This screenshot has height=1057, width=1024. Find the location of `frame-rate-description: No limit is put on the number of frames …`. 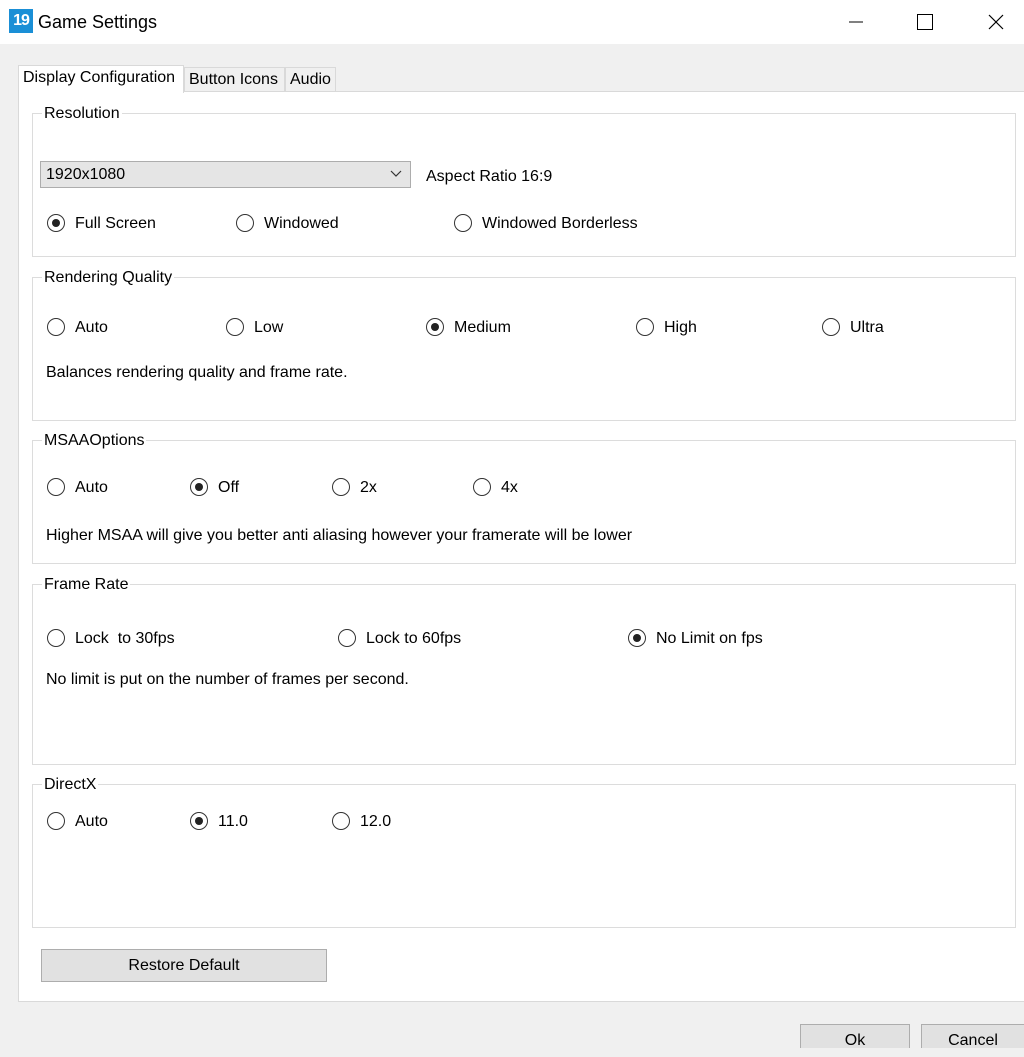

frame-rate-description: No limit is put on the number of frames … is located at coordinates (227, 679).